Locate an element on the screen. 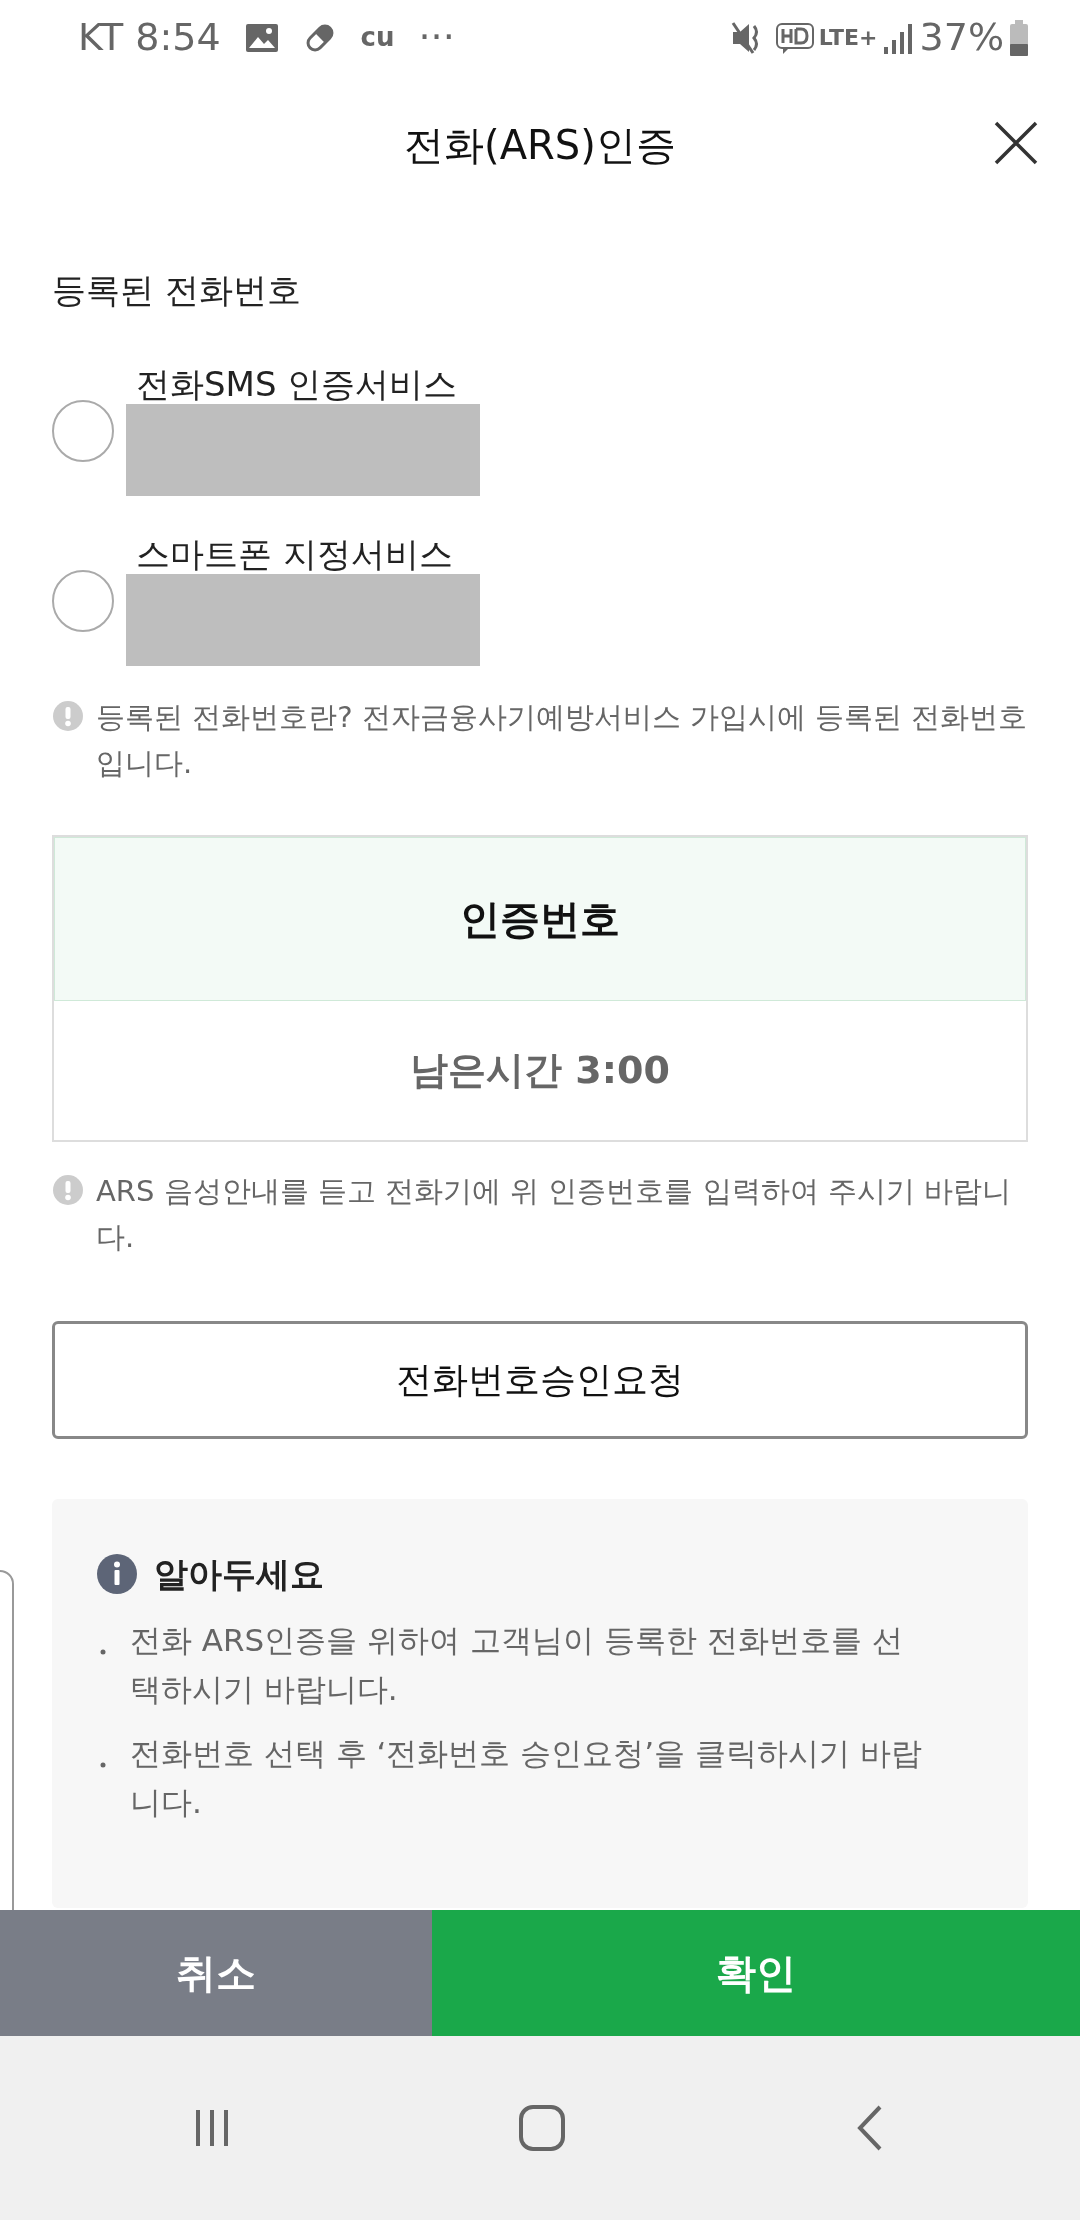 The height and width of the screenshot is (2220, 1080). info-title: 알아두세요 is located at coordinates (239, 1574).